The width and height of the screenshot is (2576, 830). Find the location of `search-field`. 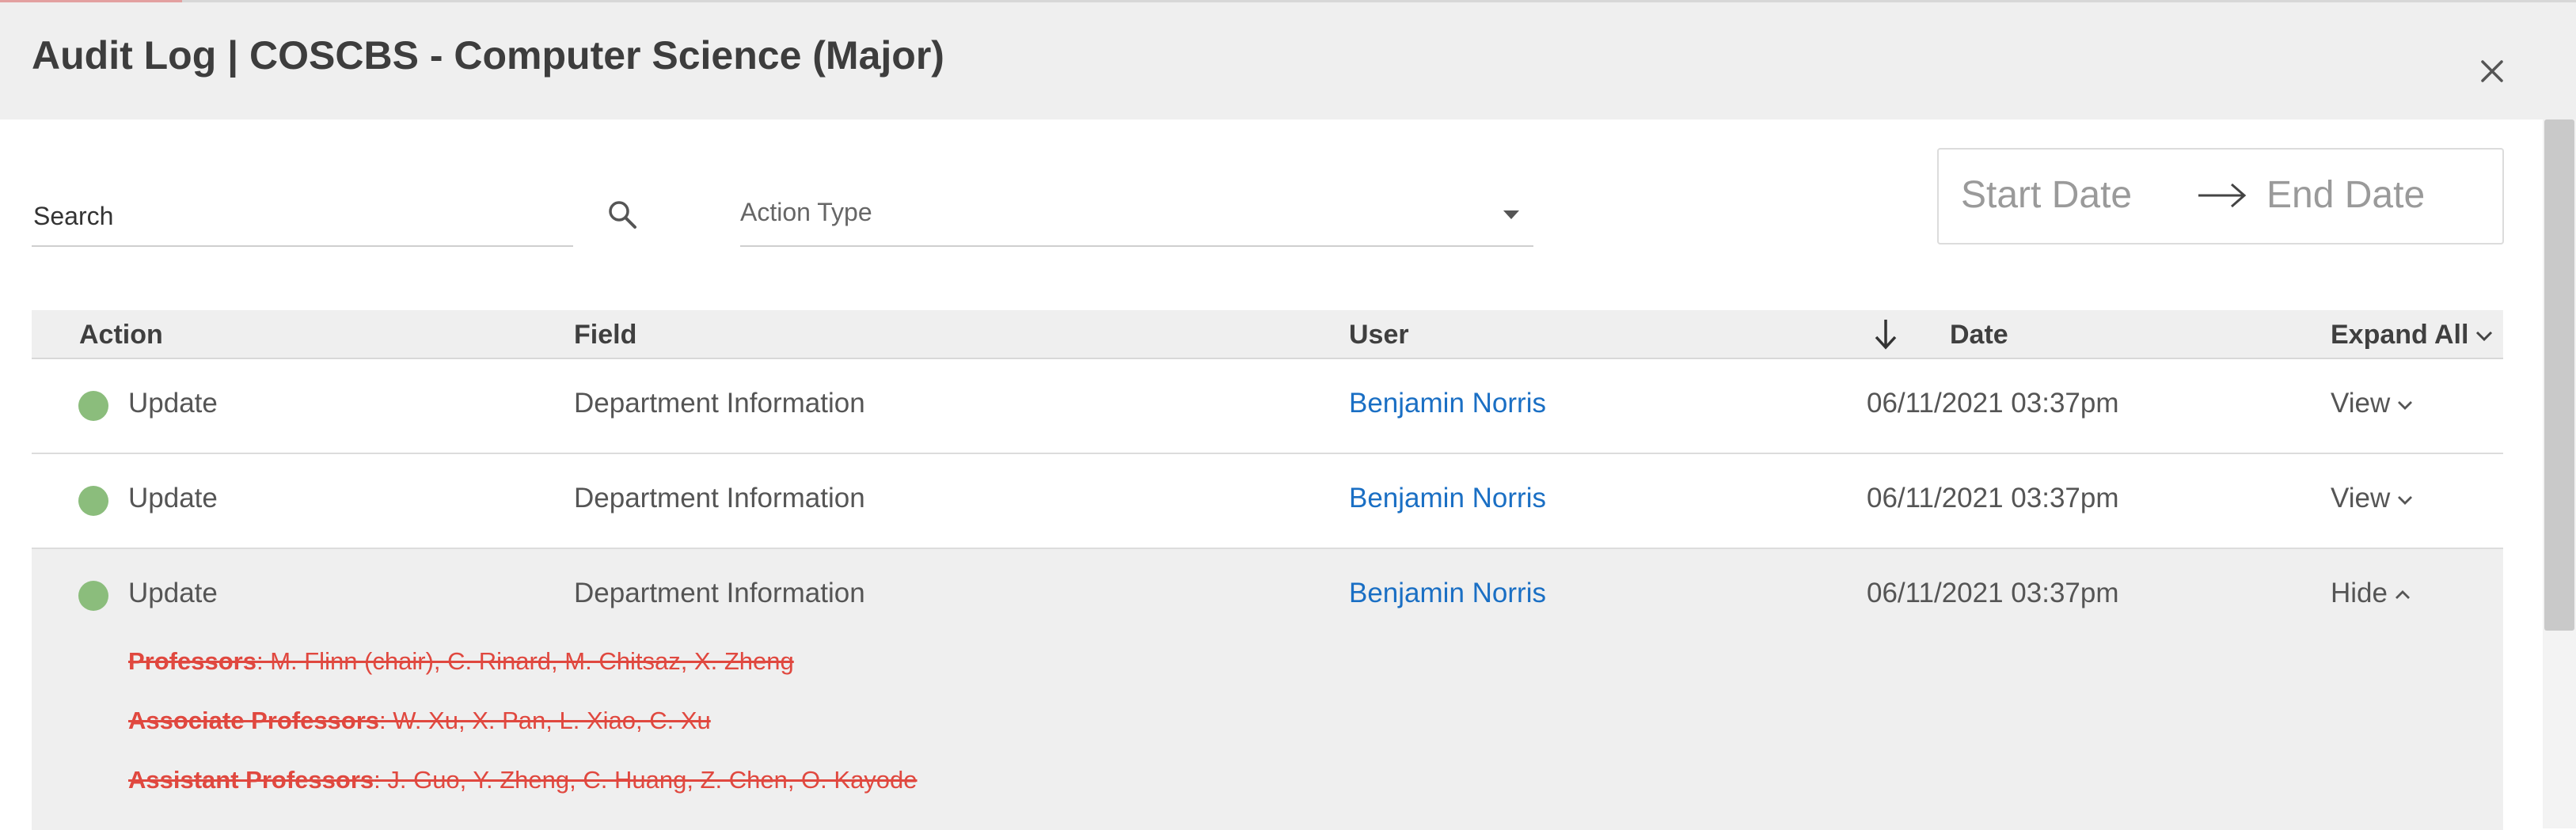

search-field is located at coordinates (302, 214).